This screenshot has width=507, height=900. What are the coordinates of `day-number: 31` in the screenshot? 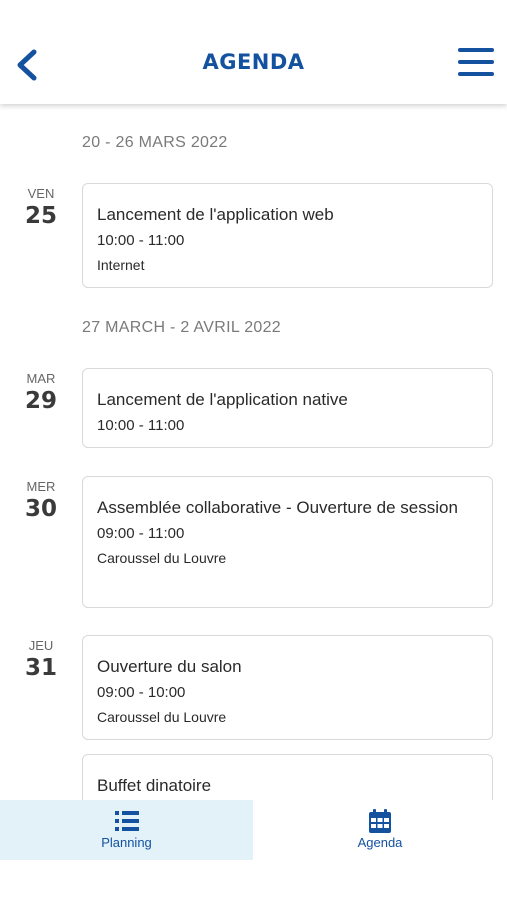 It's located at (40, 668).